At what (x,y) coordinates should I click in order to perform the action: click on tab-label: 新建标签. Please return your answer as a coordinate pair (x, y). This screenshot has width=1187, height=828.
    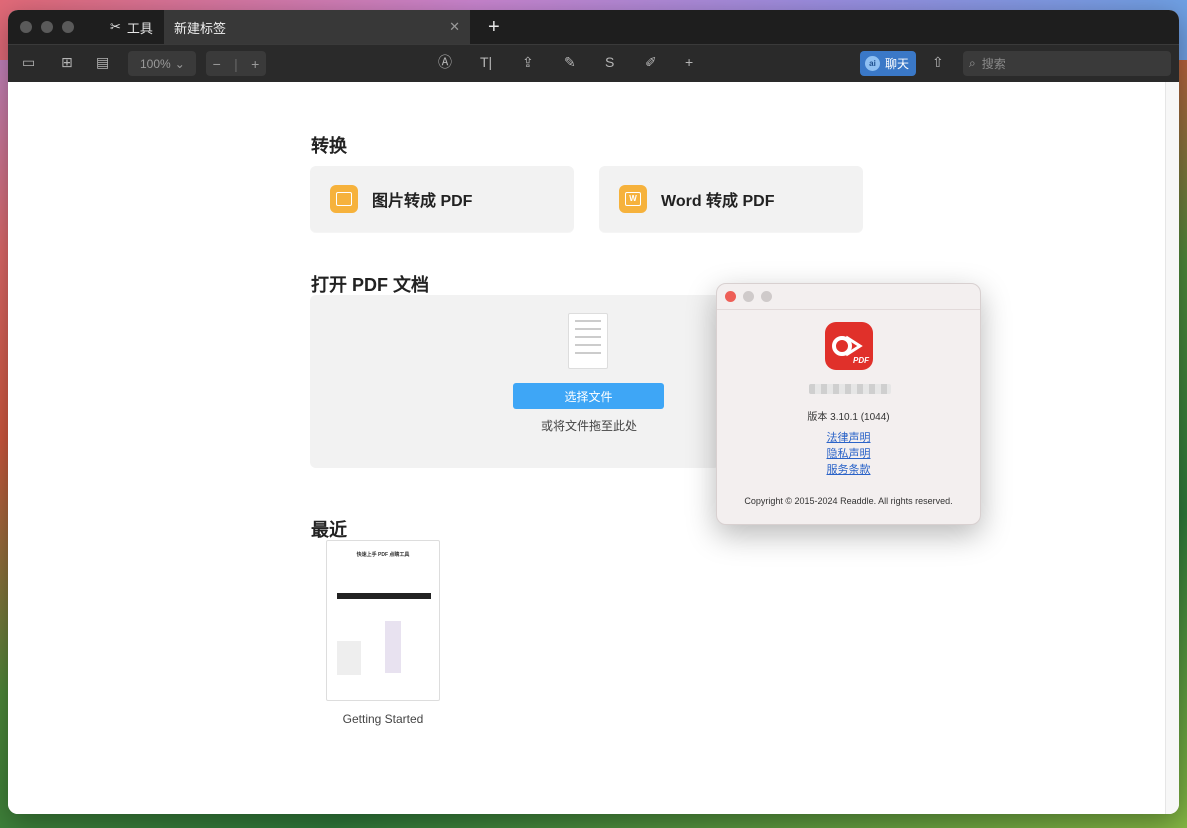
    Looking at the image, I should click on (200, 28).